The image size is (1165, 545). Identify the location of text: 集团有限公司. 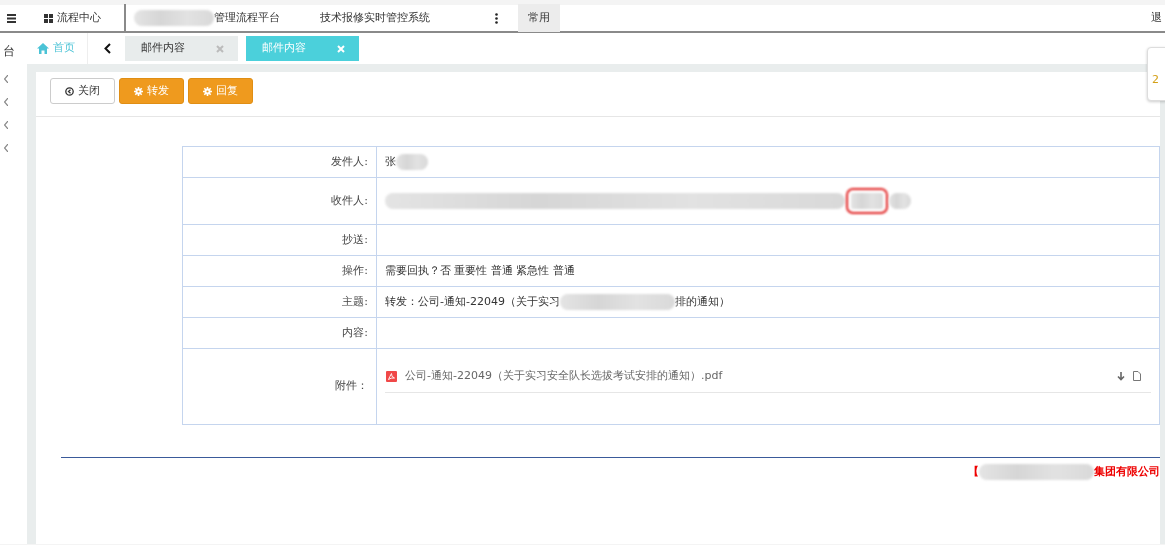
(1127, 472).